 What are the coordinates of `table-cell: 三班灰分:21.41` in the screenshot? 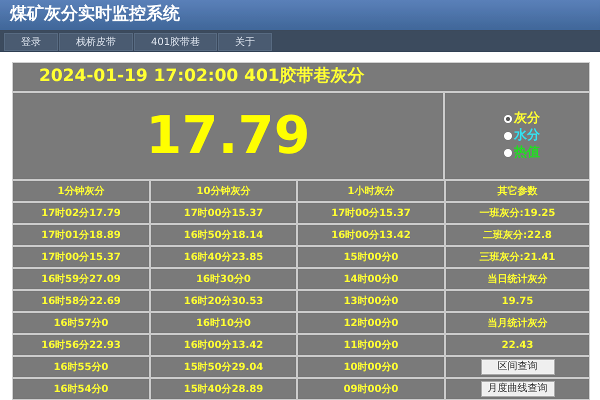 It's located at (517, 258).